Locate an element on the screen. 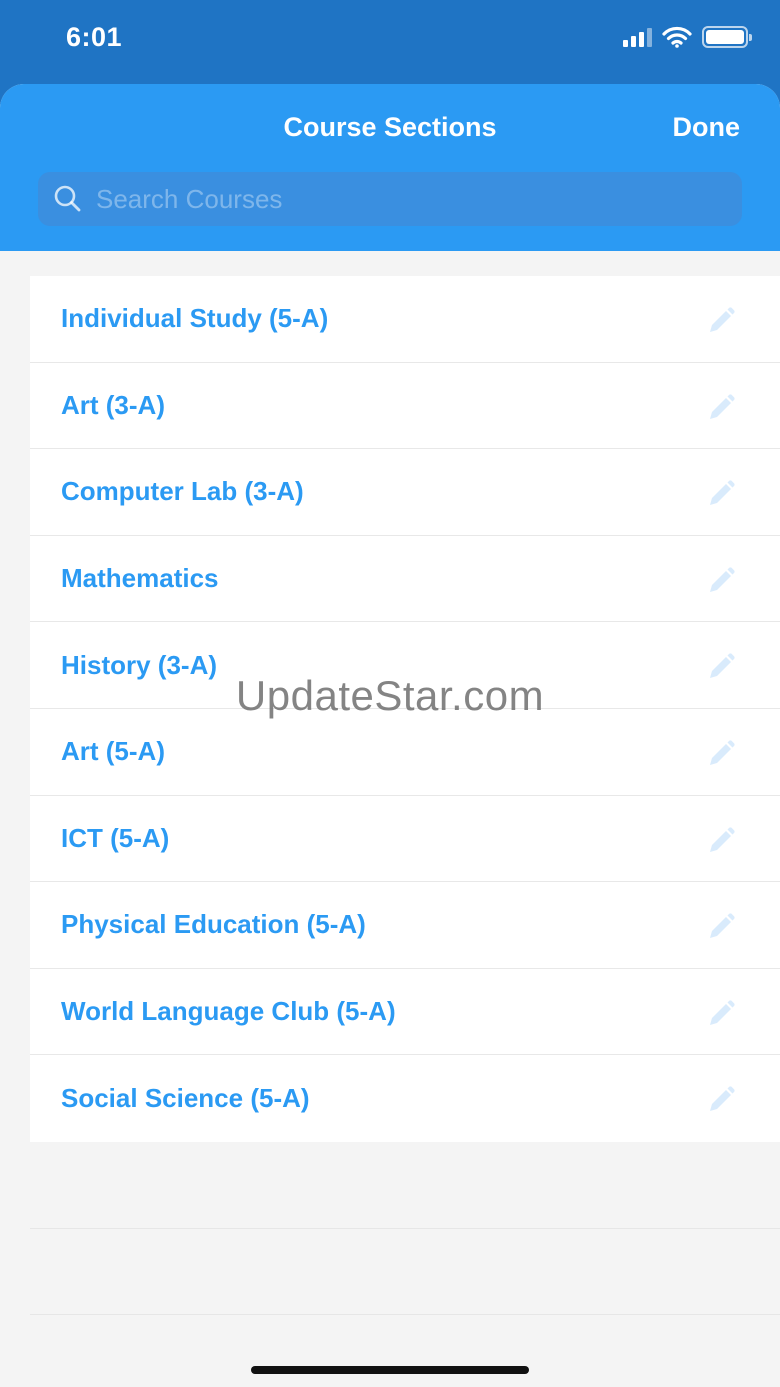 Image resolution: width=780 pixels, height=1387 pixels. status-icons is located at coordinates (687, 37).